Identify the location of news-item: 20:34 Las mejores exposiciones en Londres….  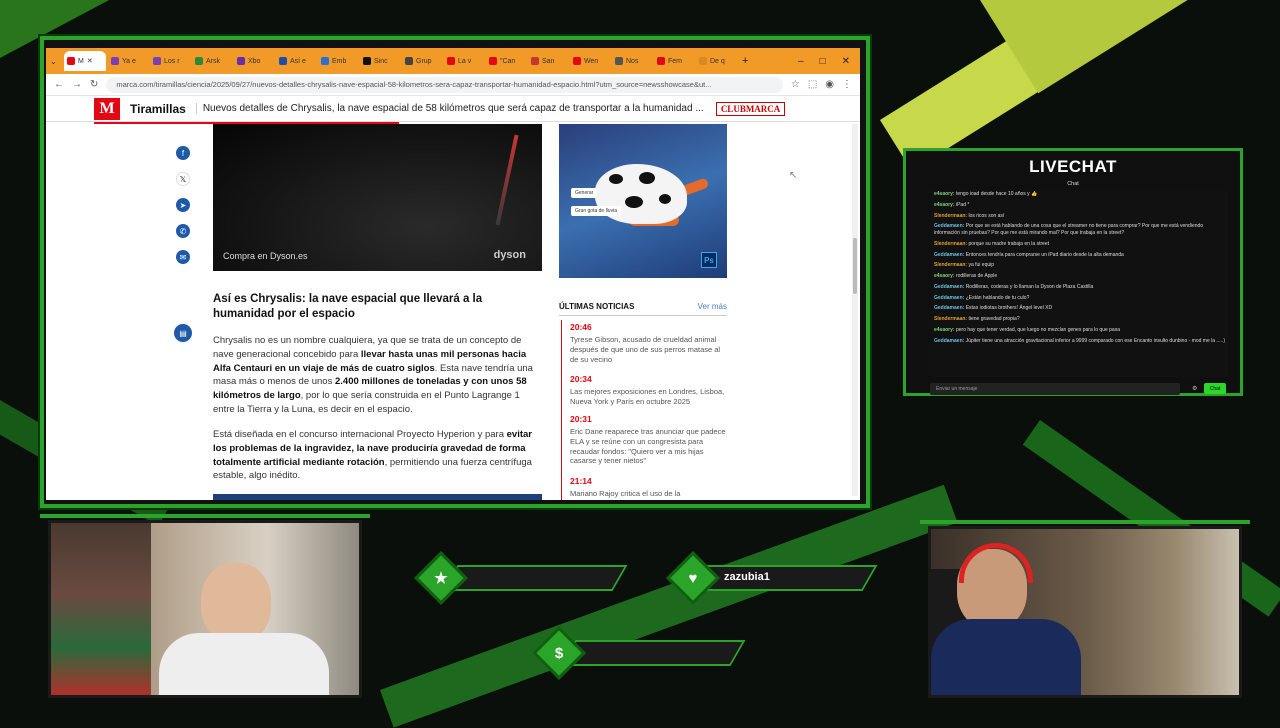
(650, 390).